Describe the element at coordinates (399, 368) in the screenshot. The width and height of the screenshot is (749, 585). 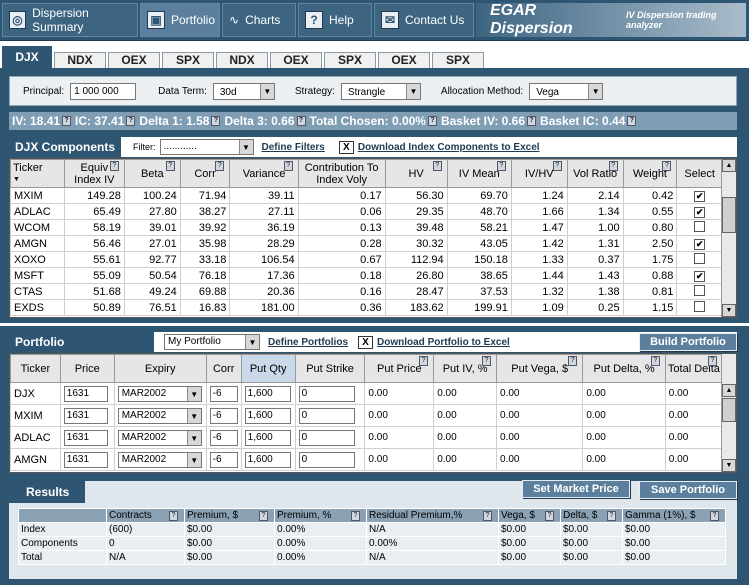
I see `col-put-price: Put Price?` at that location.